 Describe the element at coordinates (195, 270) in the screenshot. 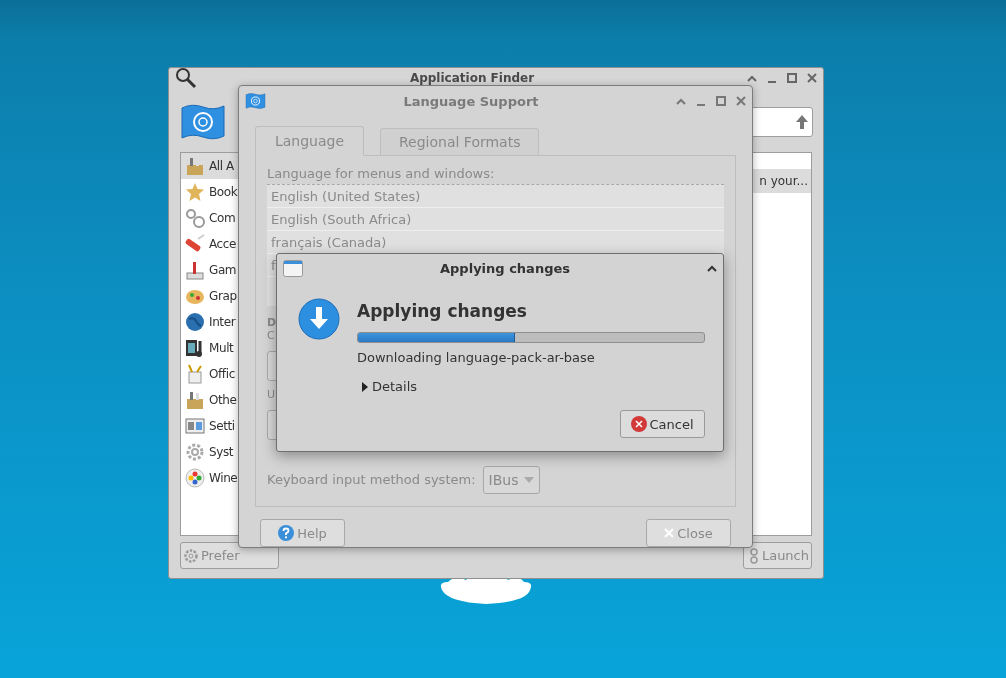

I see `joystick-icon` at that location.